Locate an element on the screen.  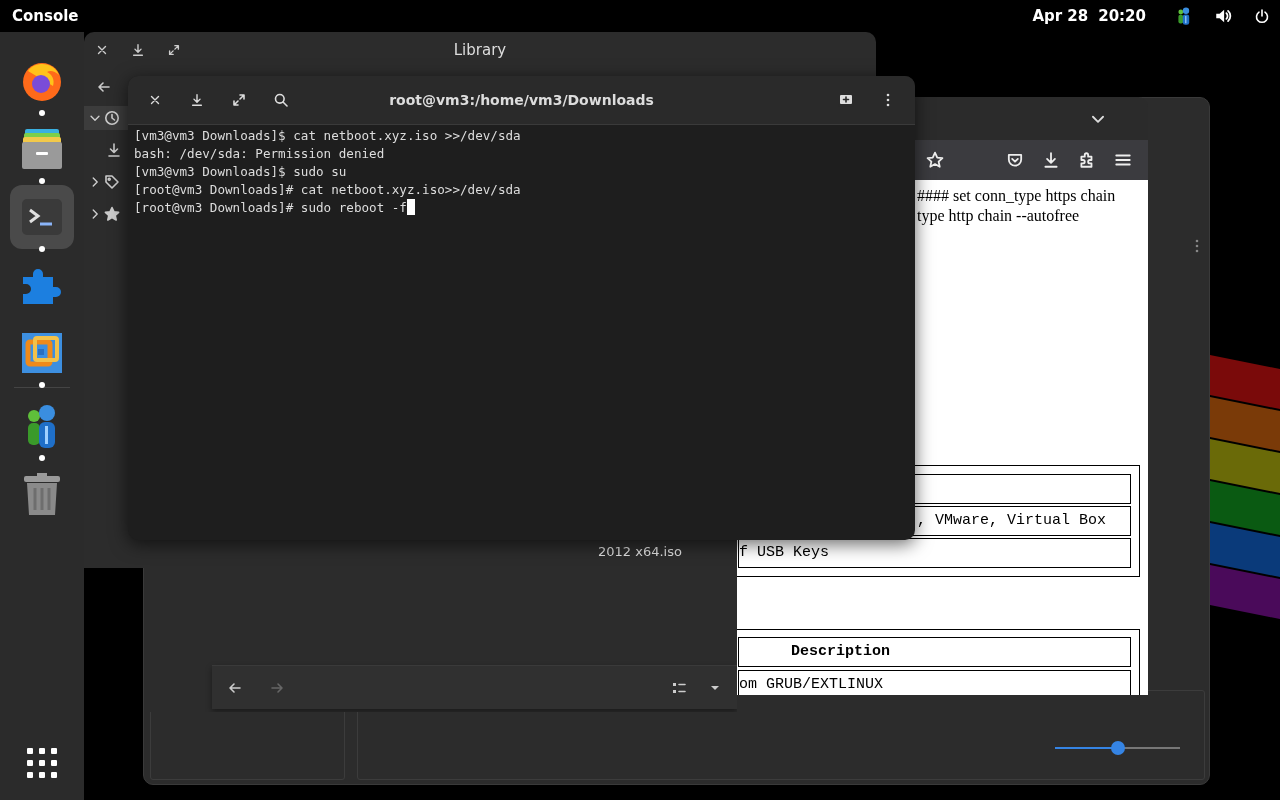
dock-item is located at coordinates (42, 217).